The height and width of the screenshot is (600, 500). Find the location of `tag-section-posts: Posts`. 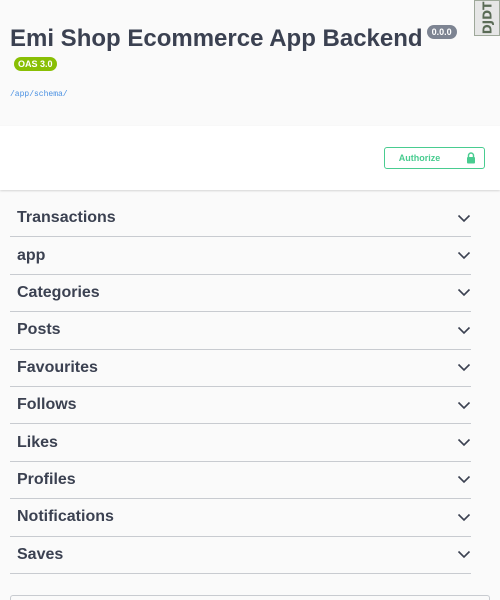

tag-section-posts: Posts is located at coordinates (240, 331).